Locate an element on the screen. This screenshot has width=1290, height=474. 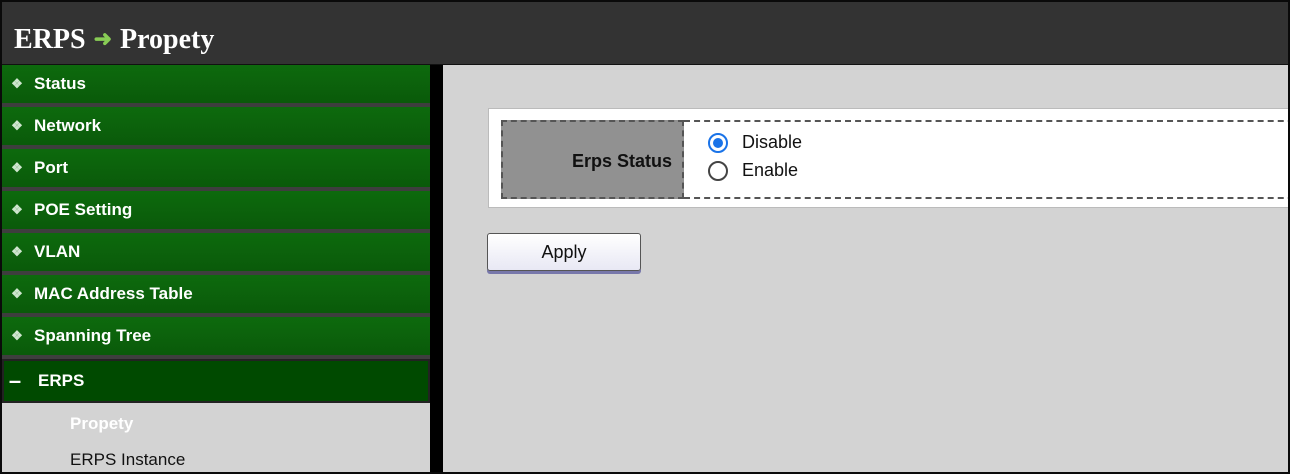
sidebar-item-label: VLAN is located at coordinates (57, 251).